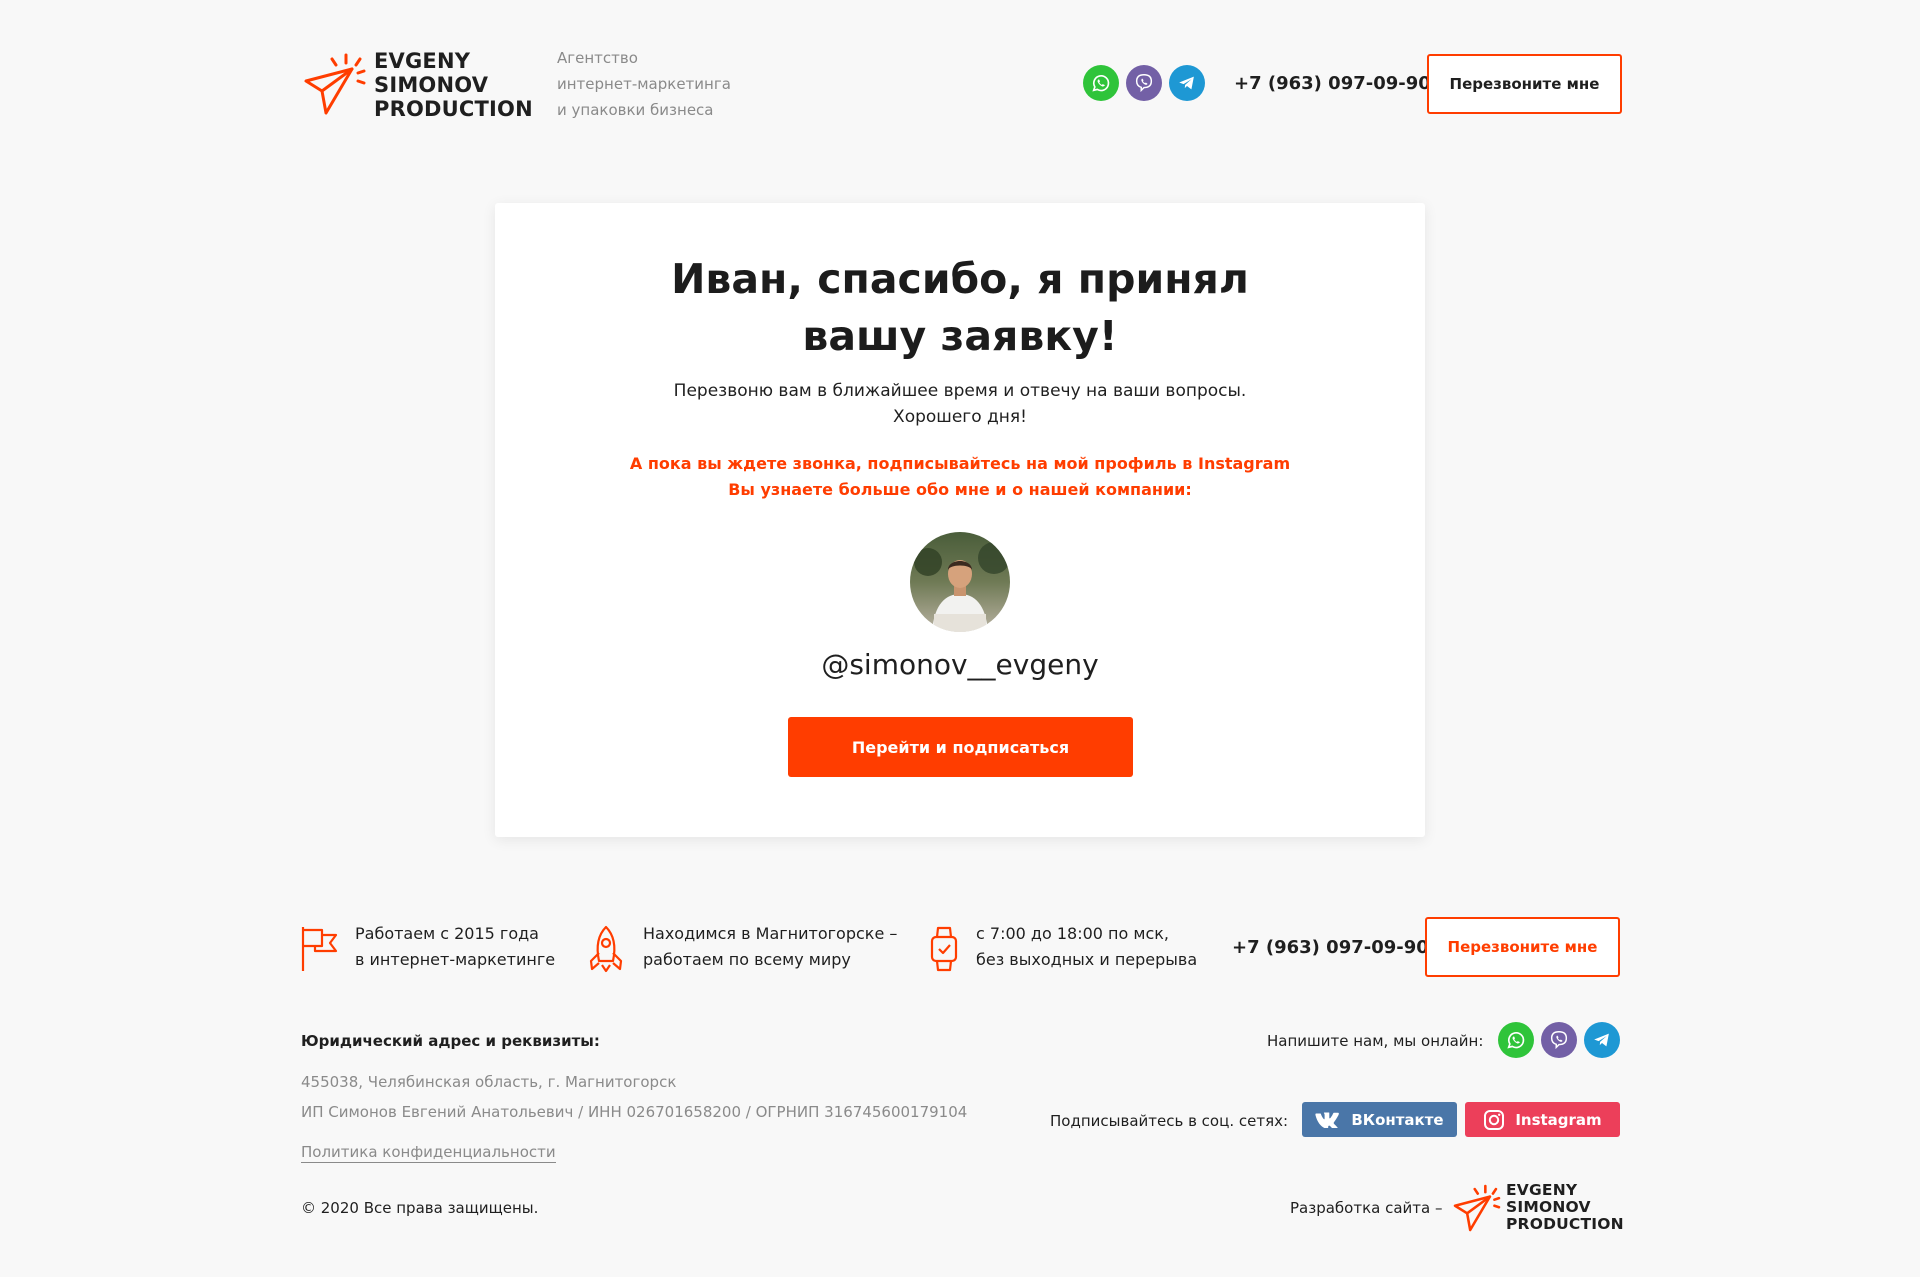  I want to click on logo-line-2: SIMONOV, so click(431, 85).